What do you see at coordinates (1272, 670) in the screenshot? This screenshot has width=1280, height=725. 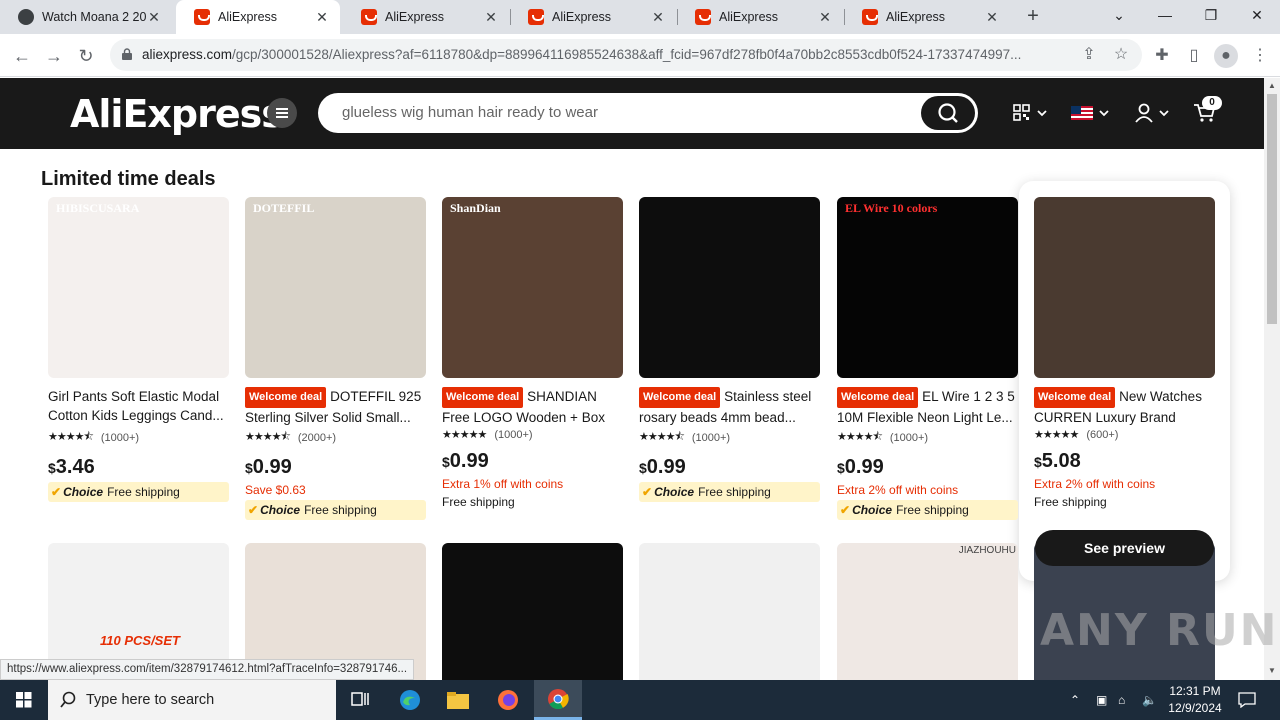 I see `scroll-down-arrow-icon: ▼` at bounding box center [1272, 670].